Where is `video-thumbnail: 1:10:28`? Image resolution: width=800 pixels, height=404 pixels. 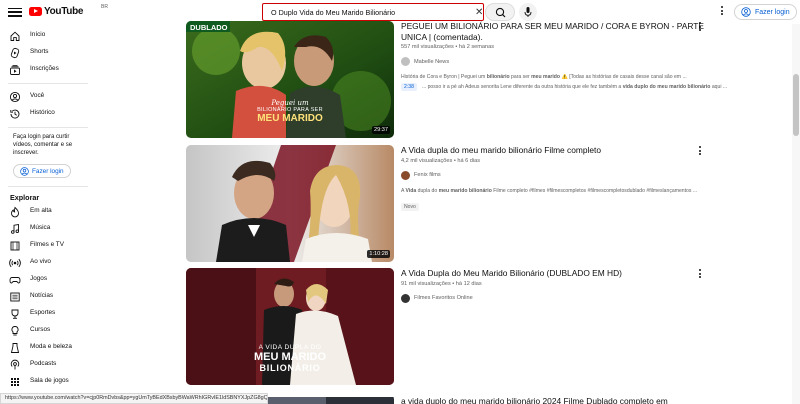 video-thumbnail: 1:10:28 is located at coordinates (290, 203).